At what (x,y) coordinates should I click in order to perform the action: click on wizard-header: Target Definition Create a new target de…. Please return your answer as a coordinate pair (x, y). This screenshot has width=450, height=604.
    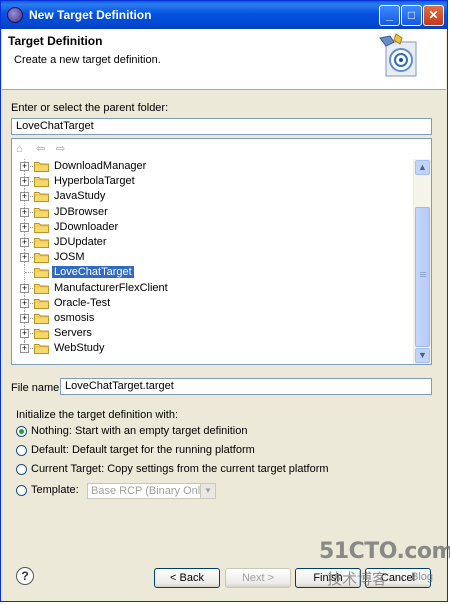
    Looking at the image, I should click on (224, 59).